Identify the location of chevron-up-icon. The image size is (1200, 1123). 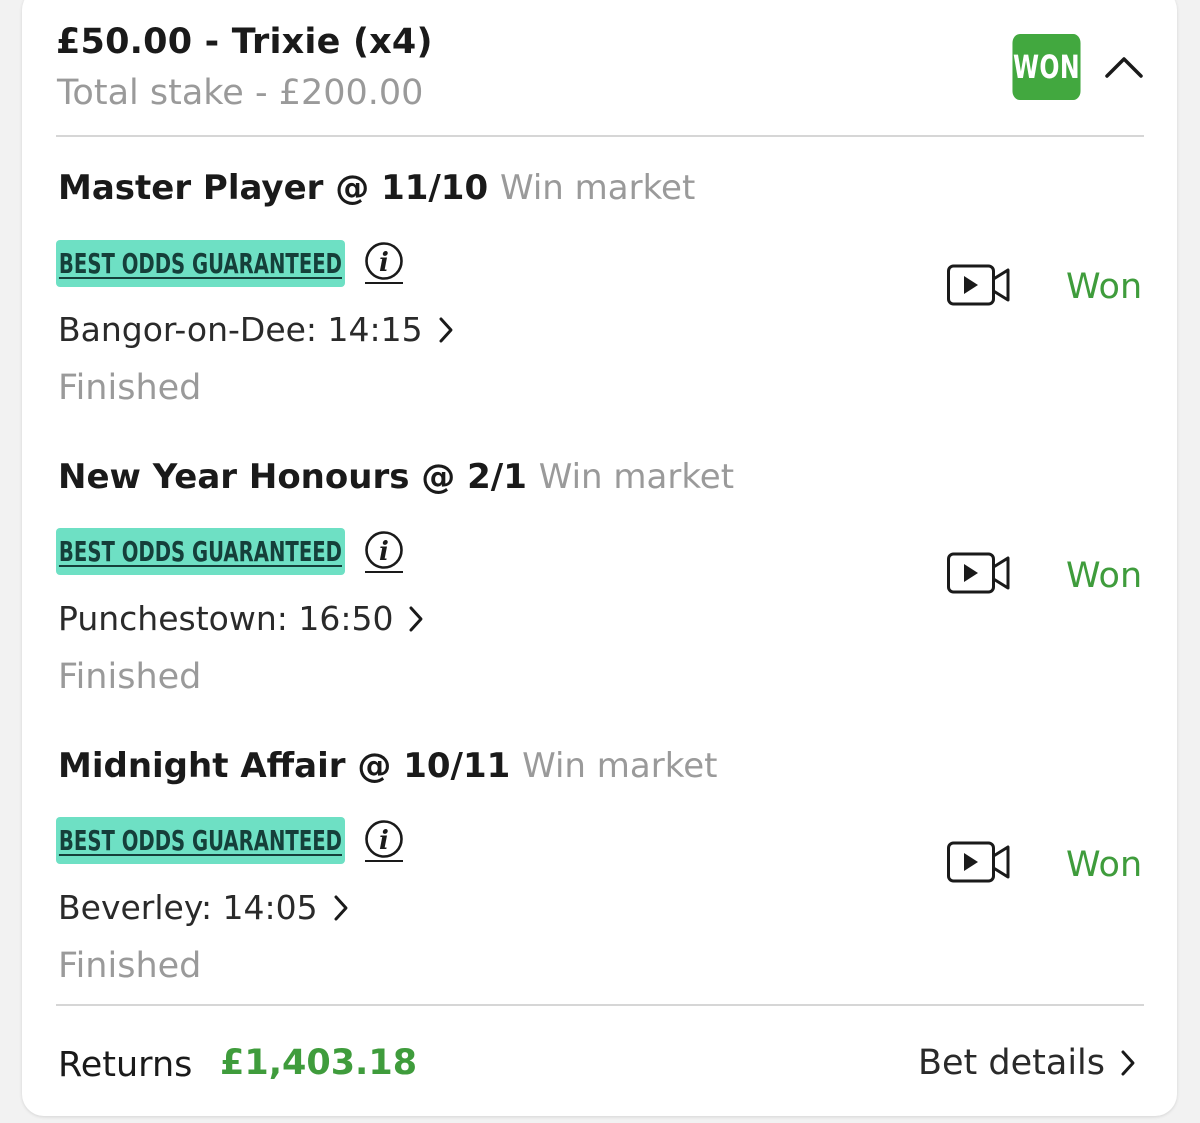
(1124, 66).